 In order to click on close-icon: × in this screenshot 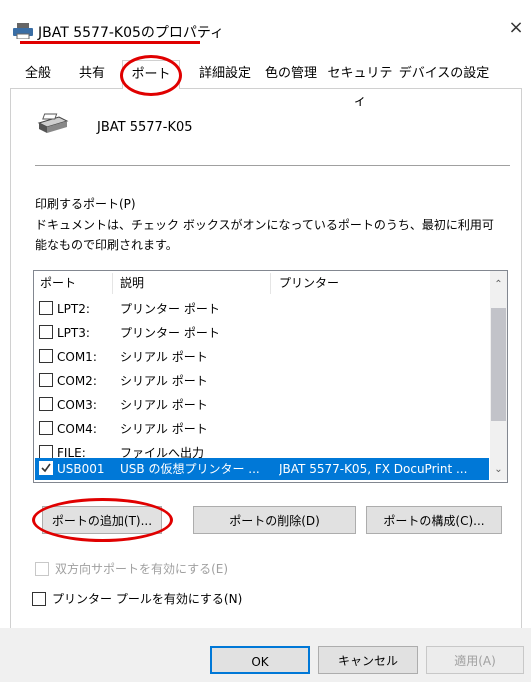, I will do `click(516, 28)`.